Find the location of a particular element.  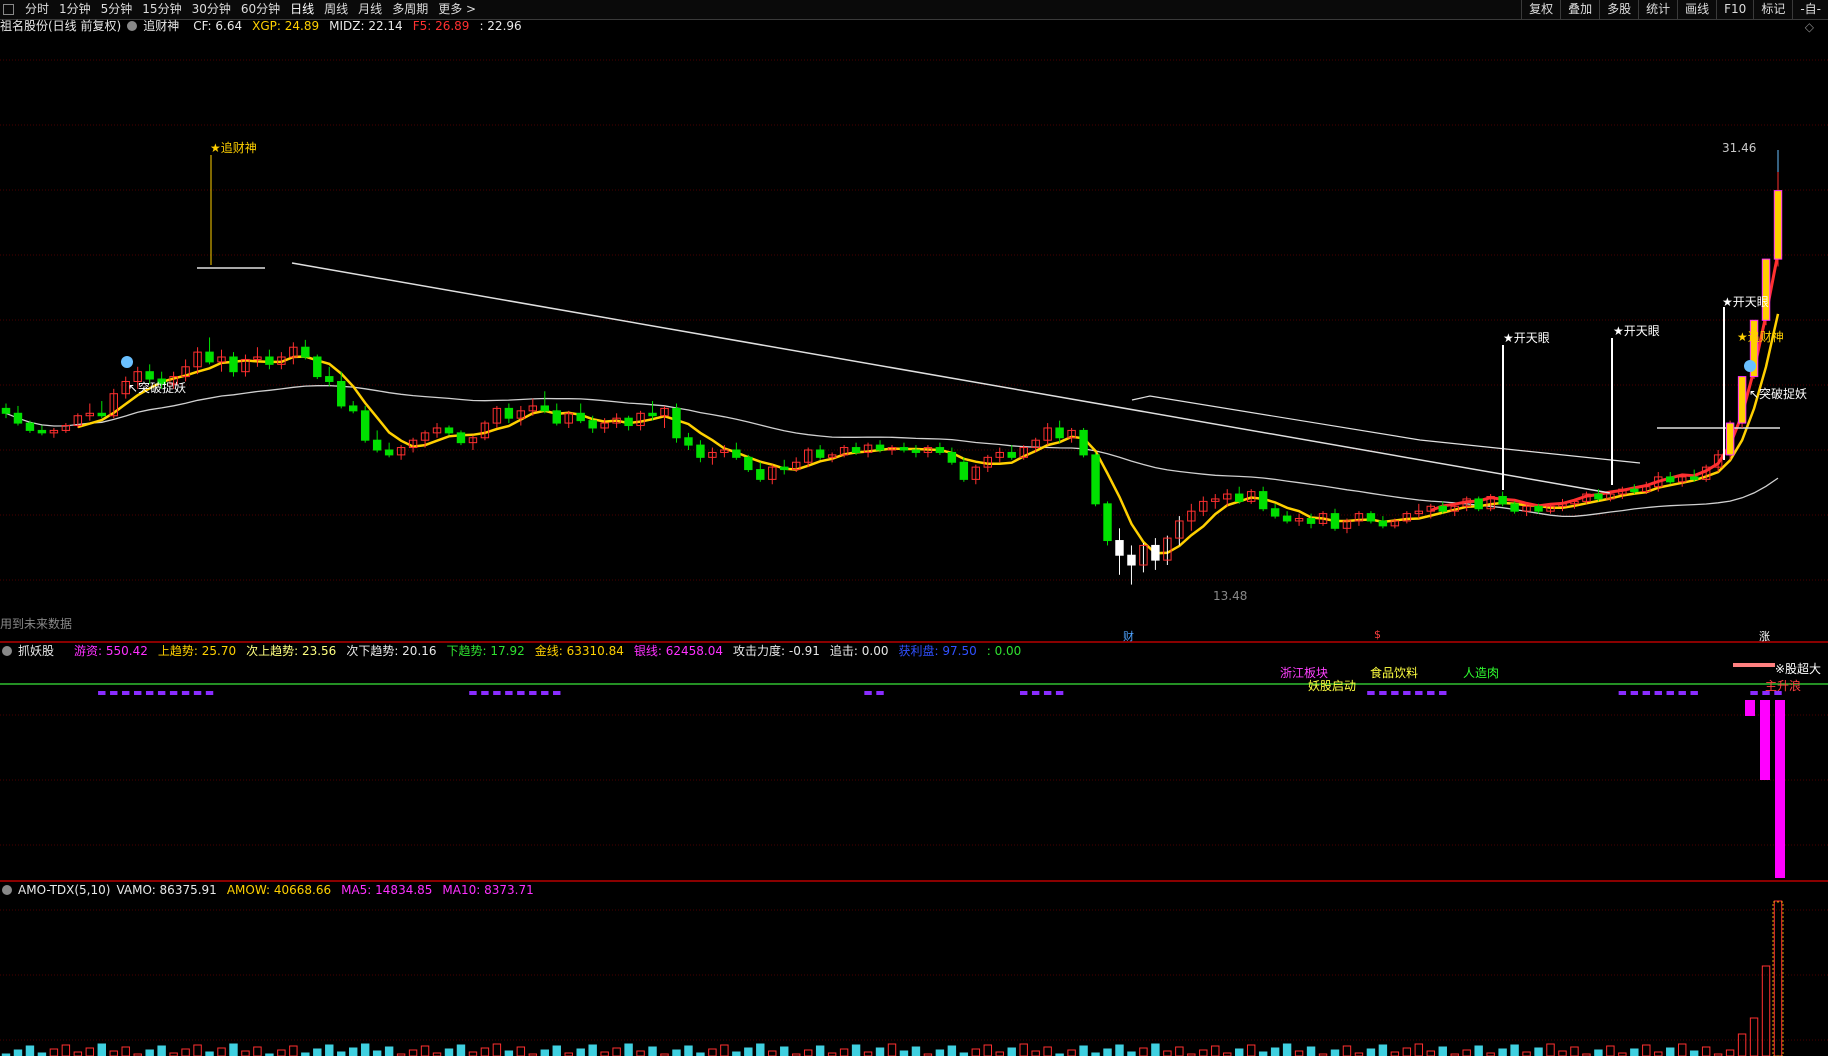

indicator-value: MA10: 8373.71 is located at coordinates (488, 890).